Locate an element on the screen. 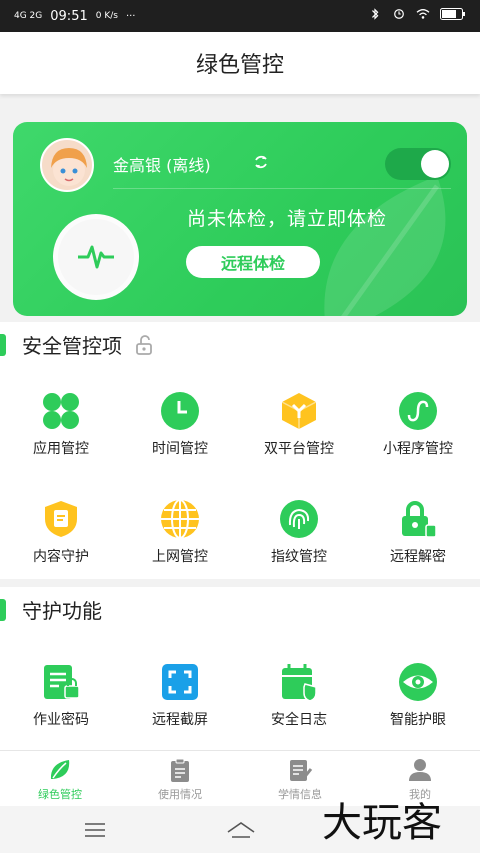  grid-item-app-control: 应用管控 is located at coordinates (61, 424).